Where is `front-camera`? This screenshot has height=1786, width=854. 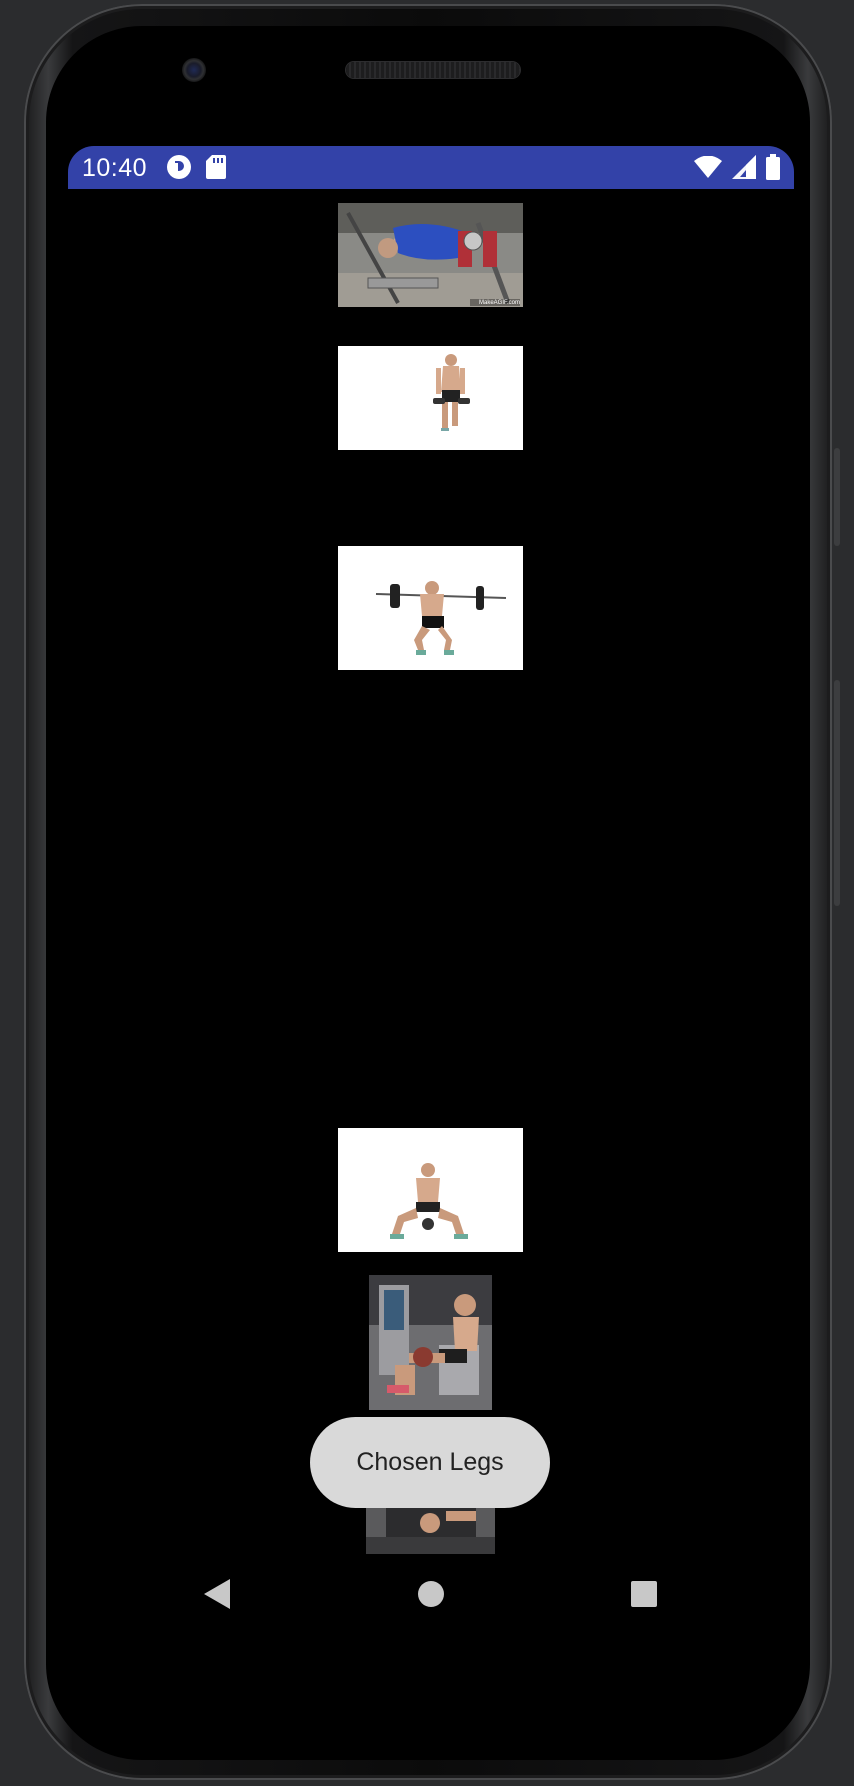 front-camera is located at coordinates (194, 70).